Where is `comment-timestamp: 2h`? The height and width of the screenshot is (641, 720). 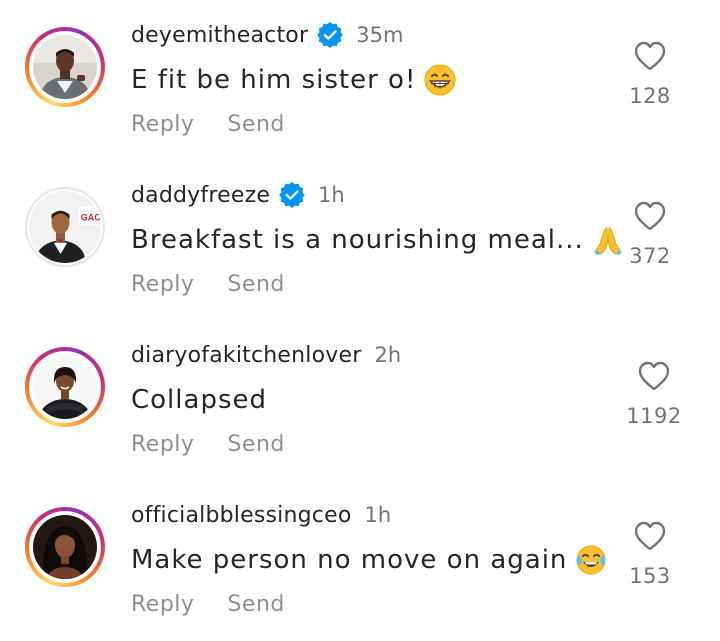 comment-timestamp: 2h is located at coordinates (388, 355).